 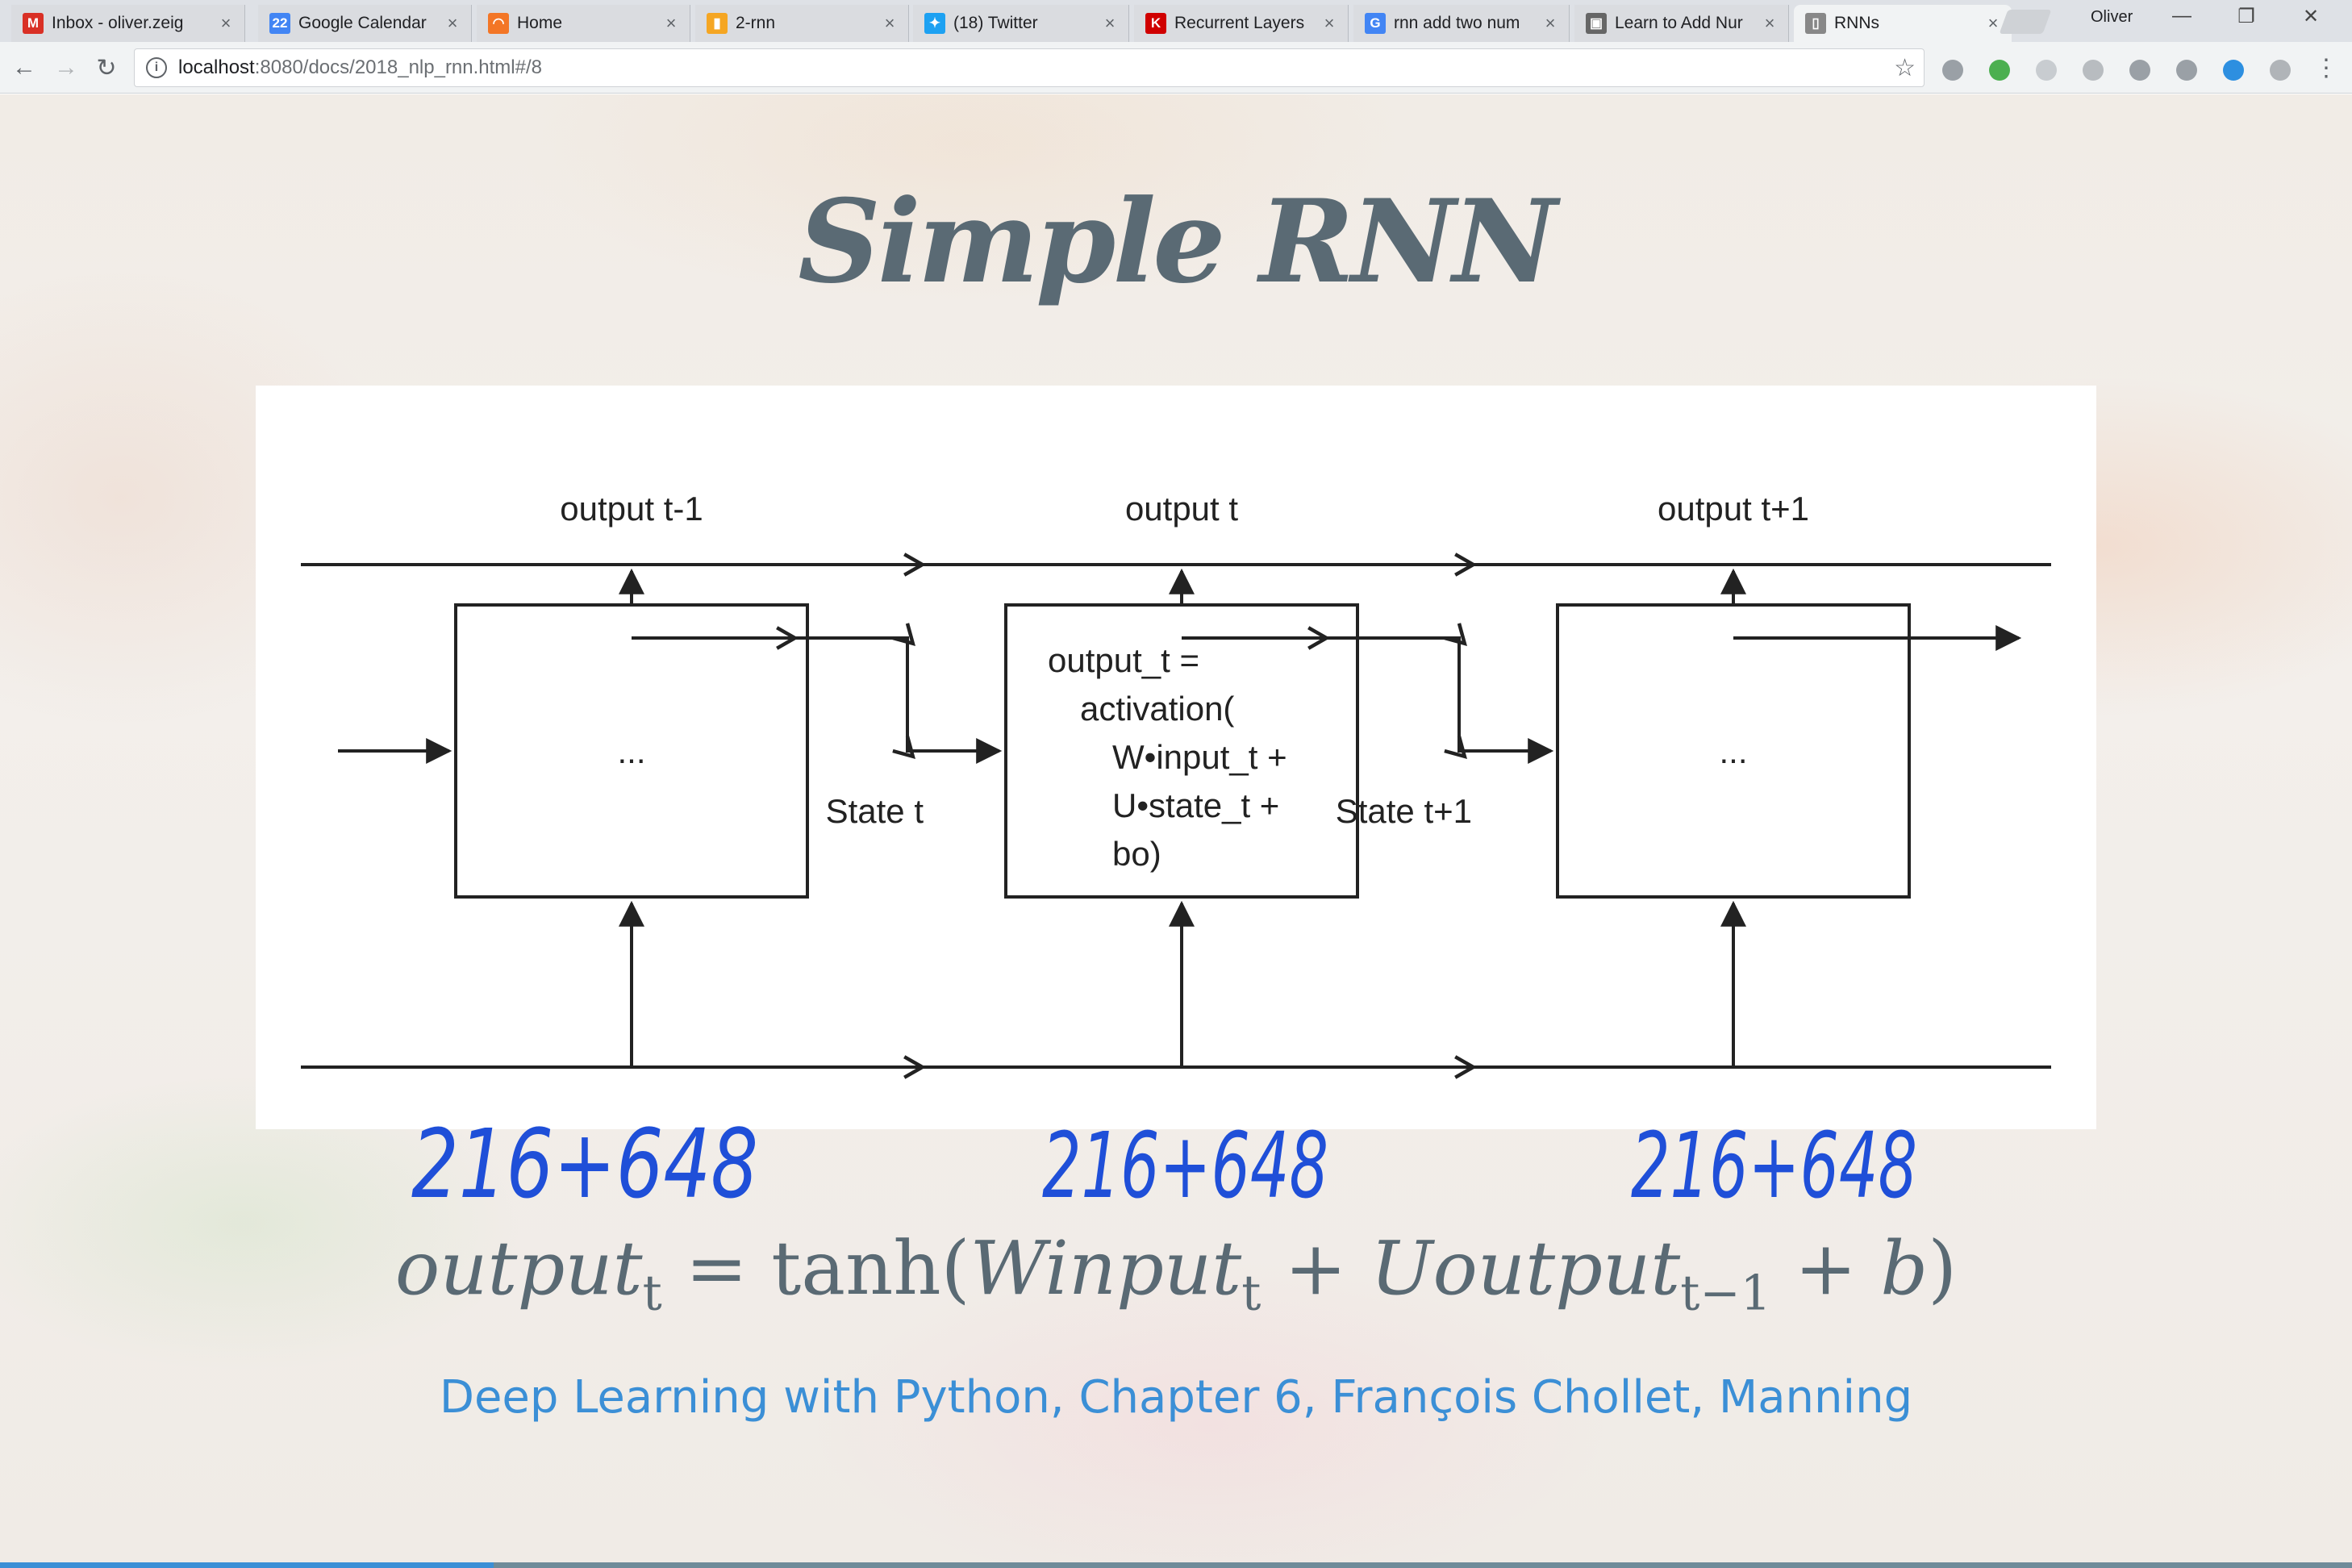 I want to click on gear-ext-icon, so click(x=2280, y=70).